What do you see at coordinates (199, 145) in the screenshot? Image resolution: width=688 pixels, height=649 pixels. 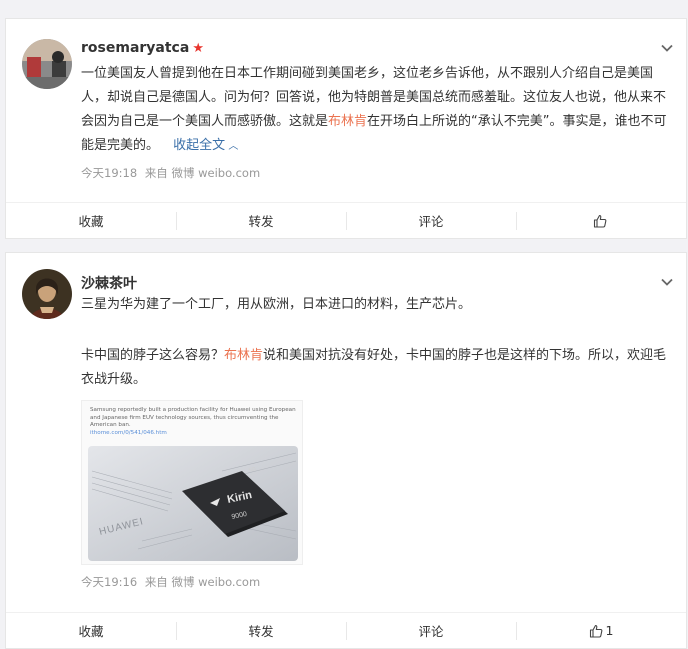 I see `collapse-label: 收起全文` at bounding box center [199, 145].